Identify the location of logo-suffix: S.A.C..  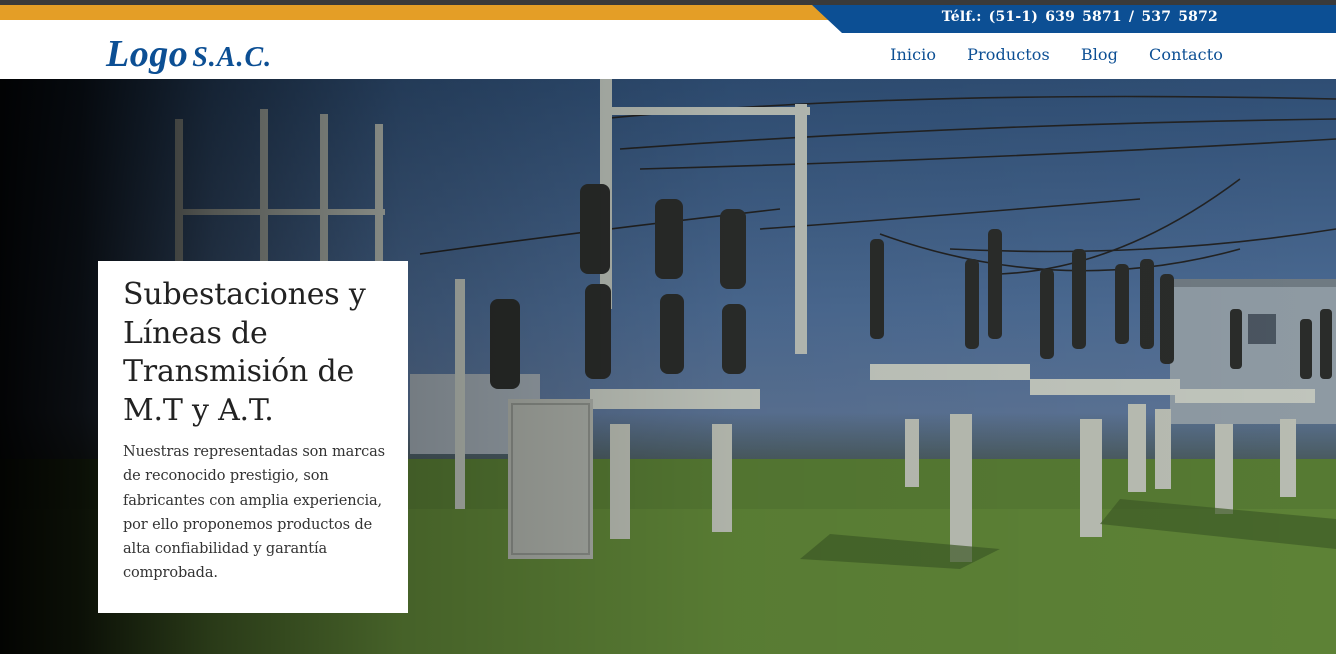
(232, 57).